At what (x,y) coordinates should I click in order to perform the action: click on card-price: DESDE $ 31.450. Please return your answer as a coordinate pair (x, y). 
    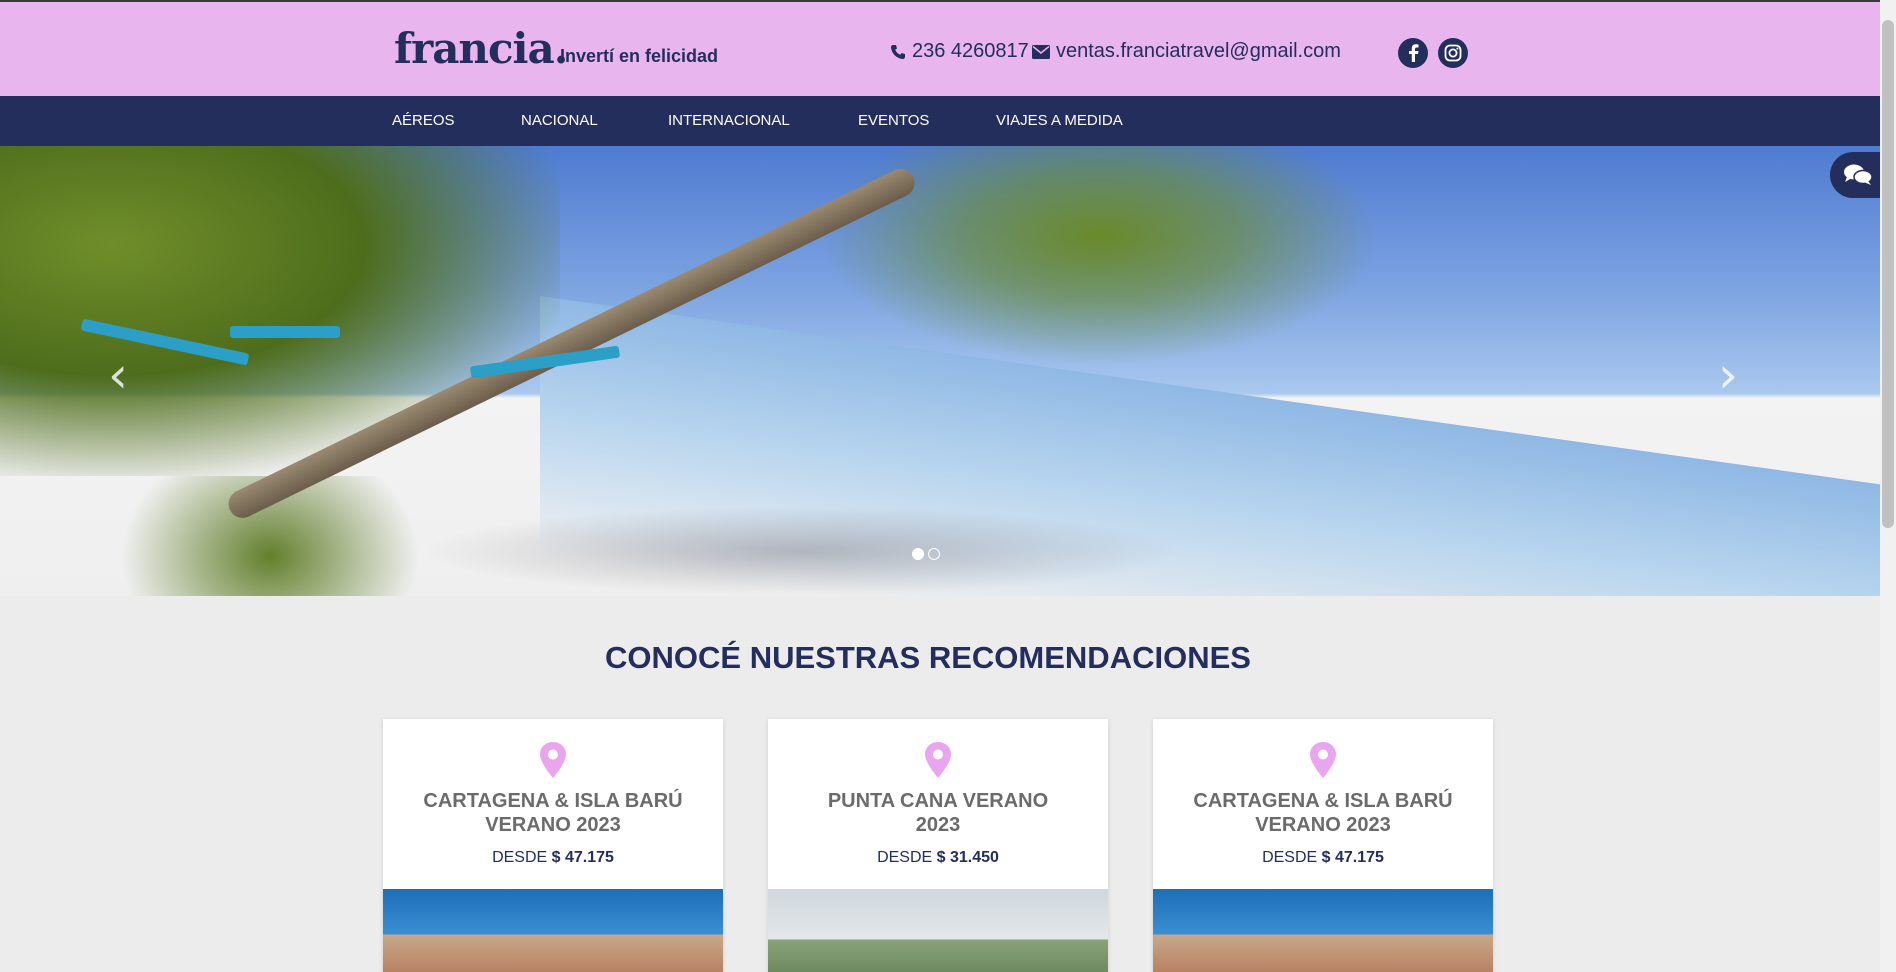
    Looking at the image, I should click on (938, 858).